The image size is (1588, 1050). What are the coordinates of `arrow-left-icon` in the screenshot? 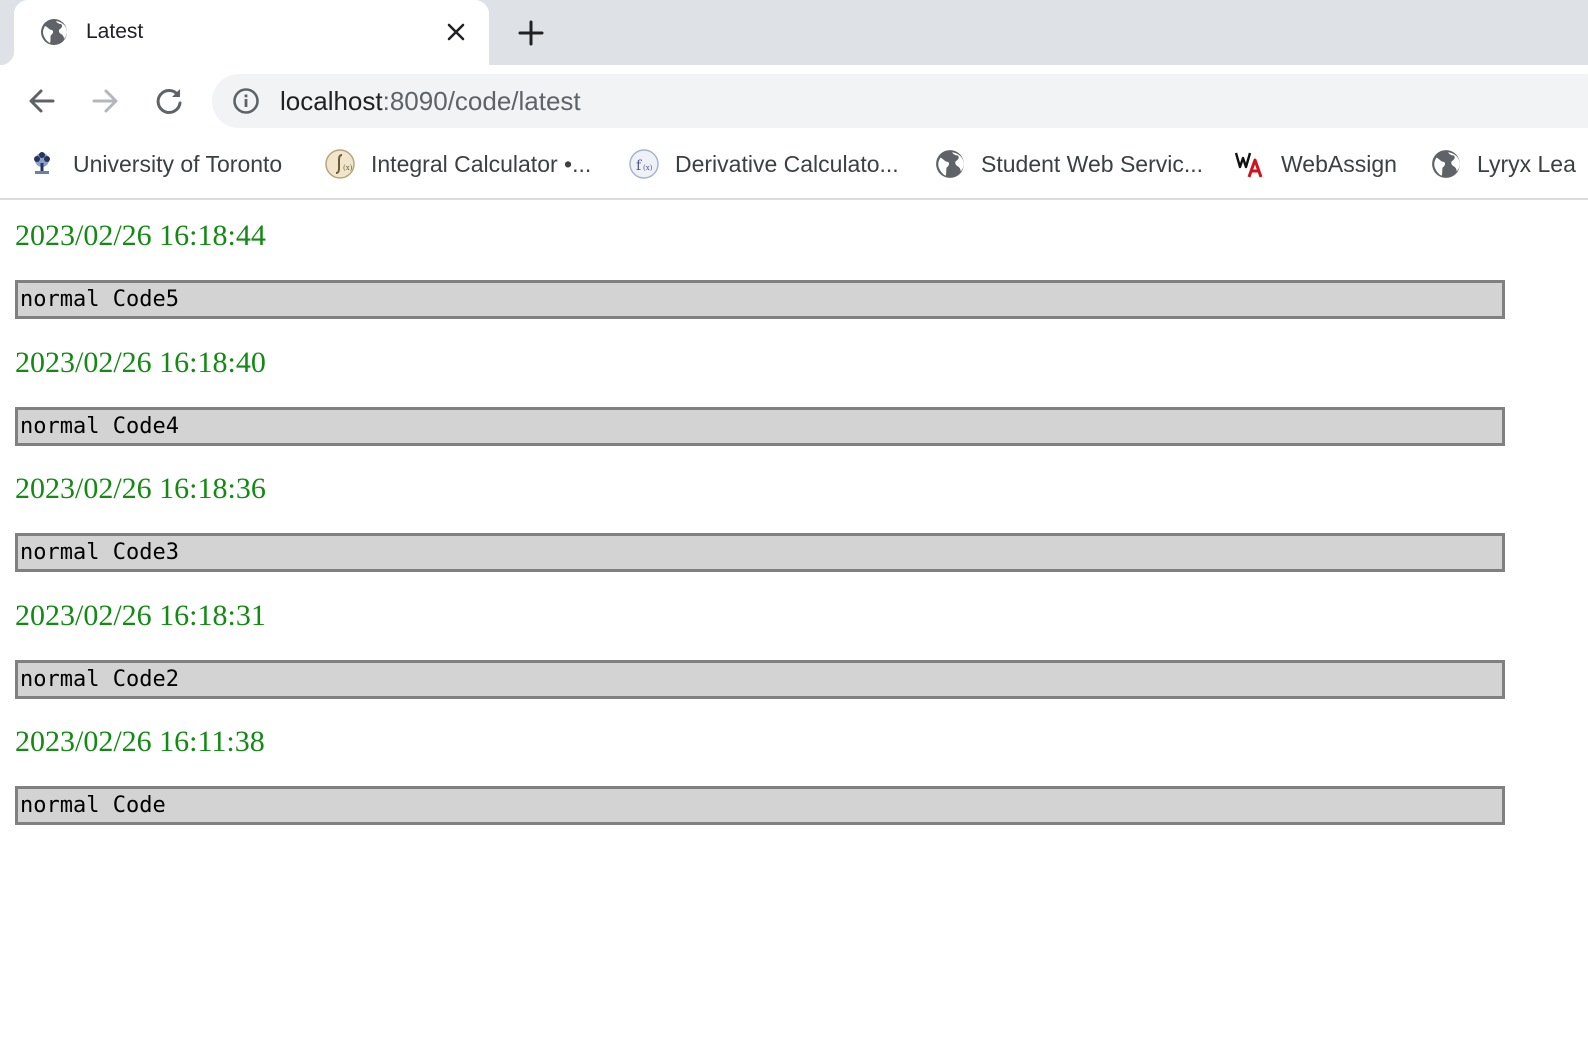 It's located at (42, 101).